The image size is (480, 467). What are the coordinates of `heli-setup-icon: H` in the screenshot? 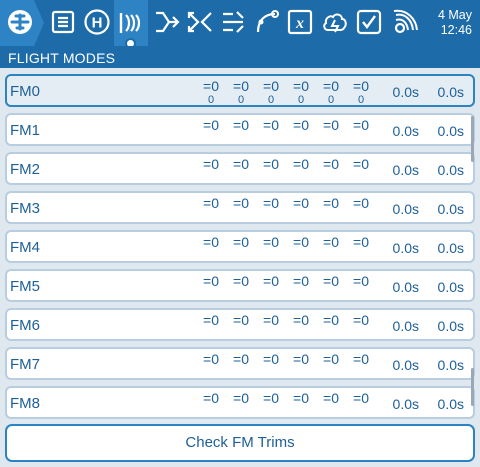 It's located at (97, 22).